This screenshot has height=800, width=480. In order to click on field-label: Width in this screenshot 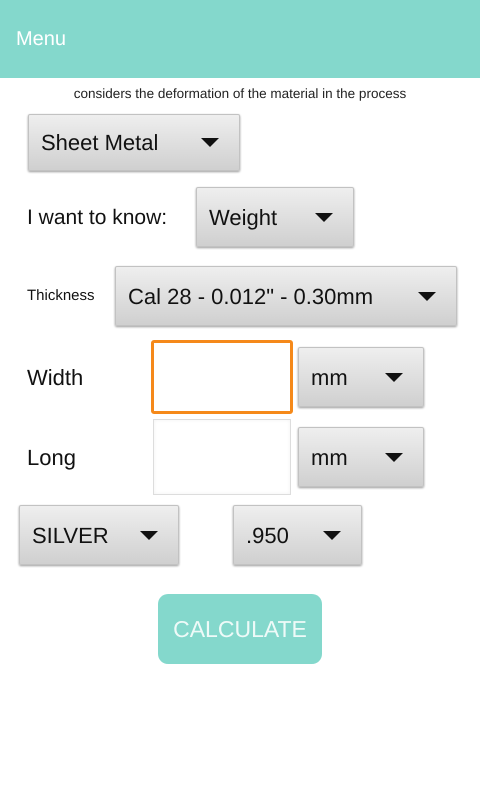, I will do `click(55, 378)`.